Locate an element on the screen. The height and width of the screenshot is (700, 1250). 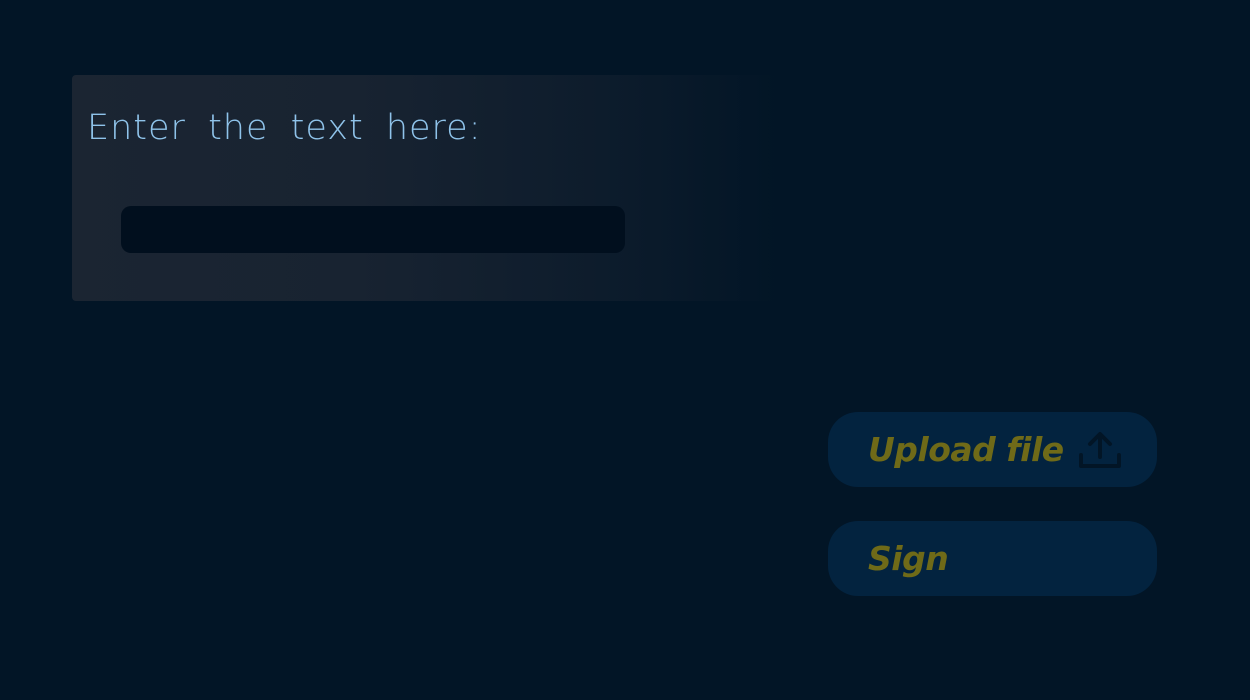
upload-icon is located at coordinates (1100, 450).